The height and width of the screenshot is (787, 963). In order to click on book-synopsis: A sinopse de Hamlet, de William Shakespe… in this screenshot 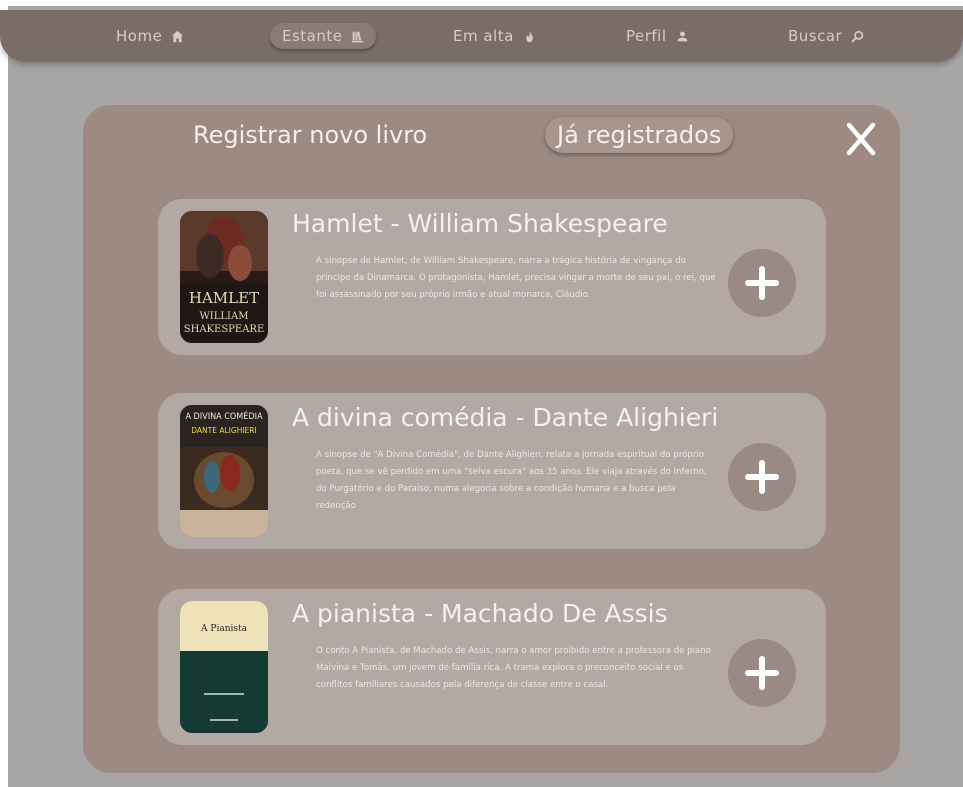, I will do `click(516, 278)`.